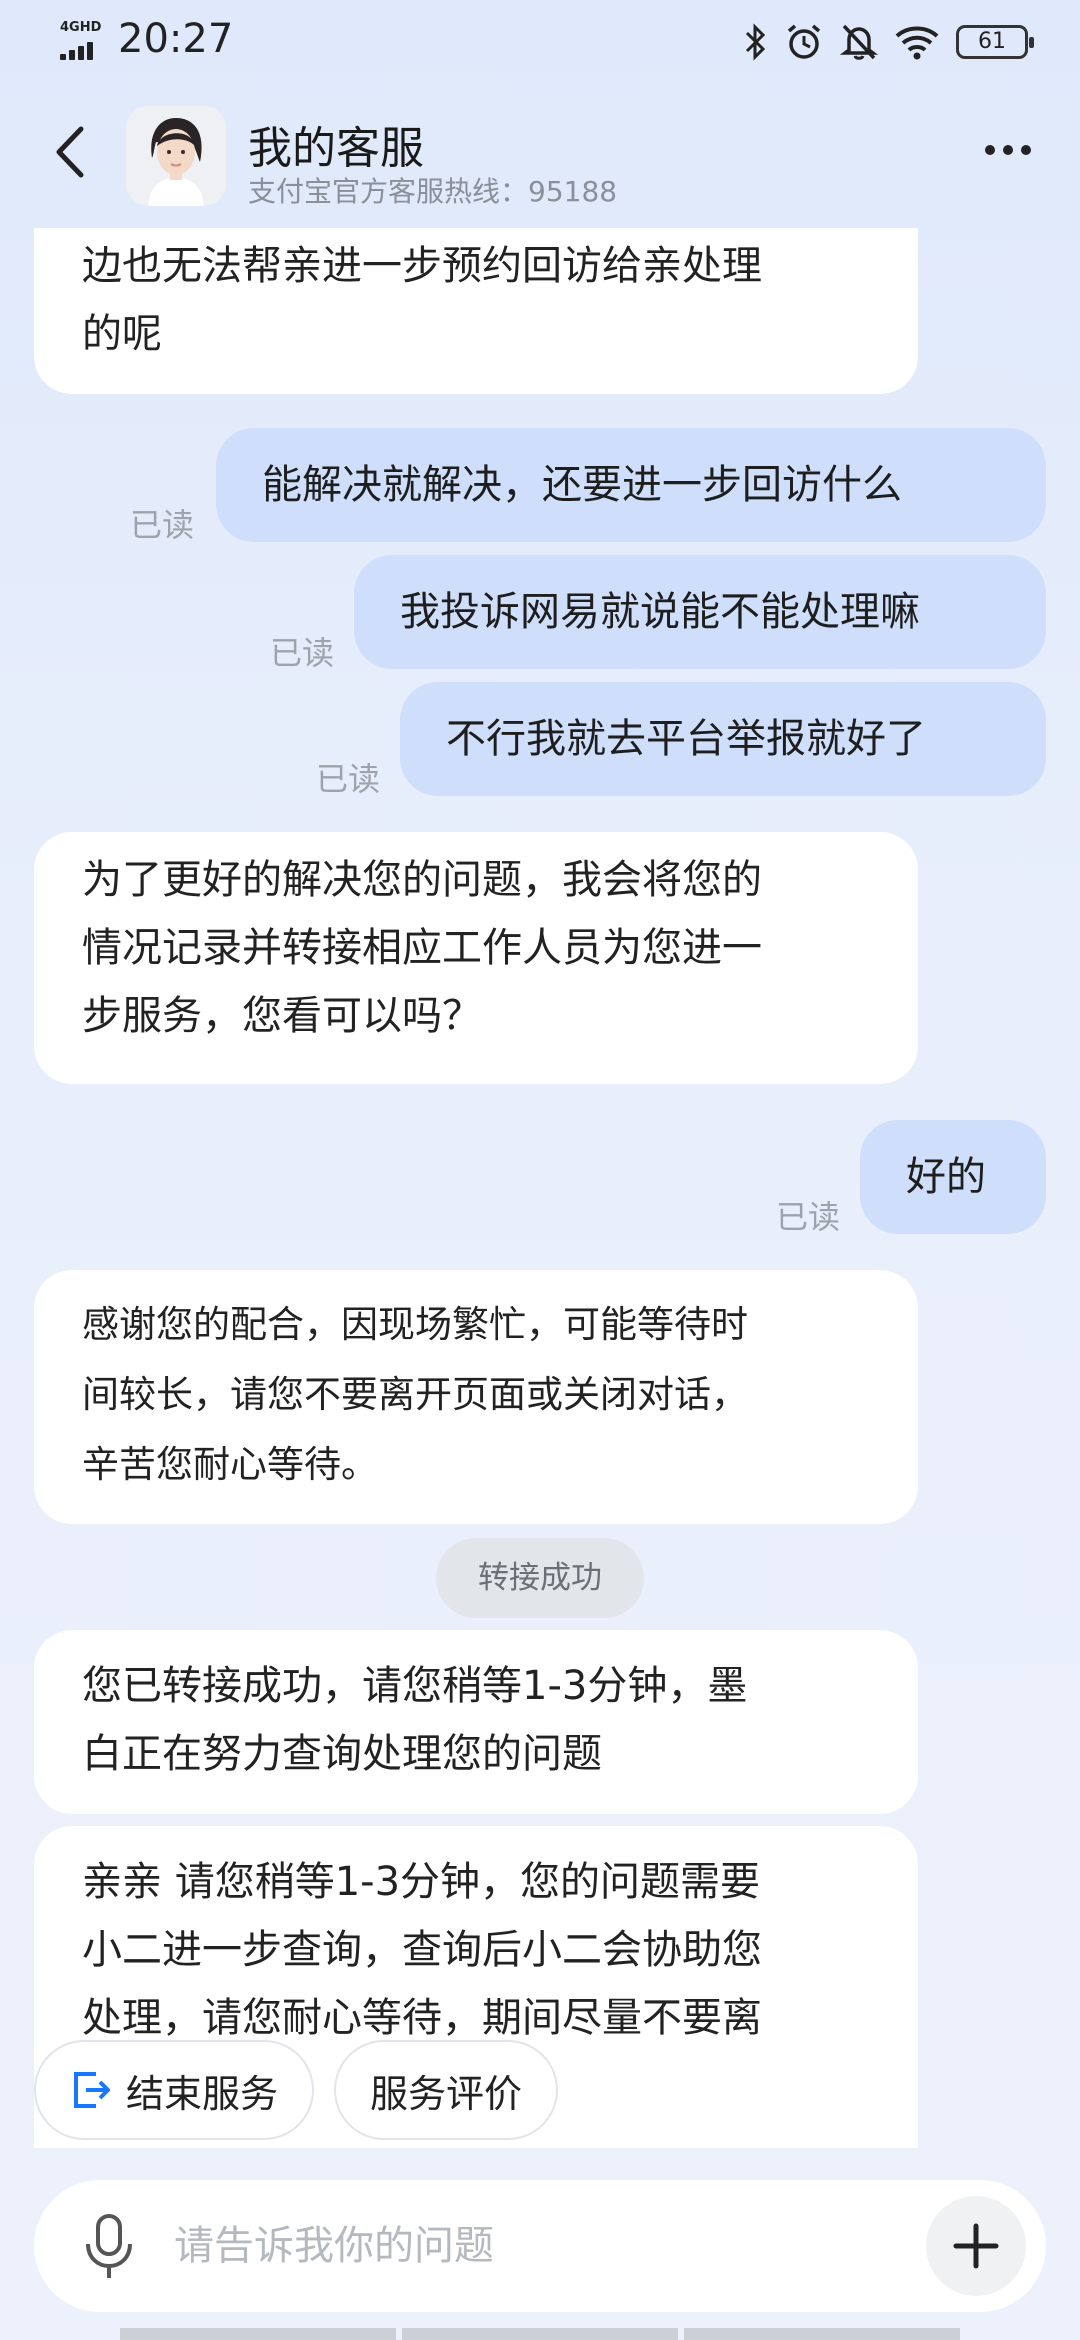  I want to click on message-text: 不行我就去平台举报就好了, so click(686, 739).